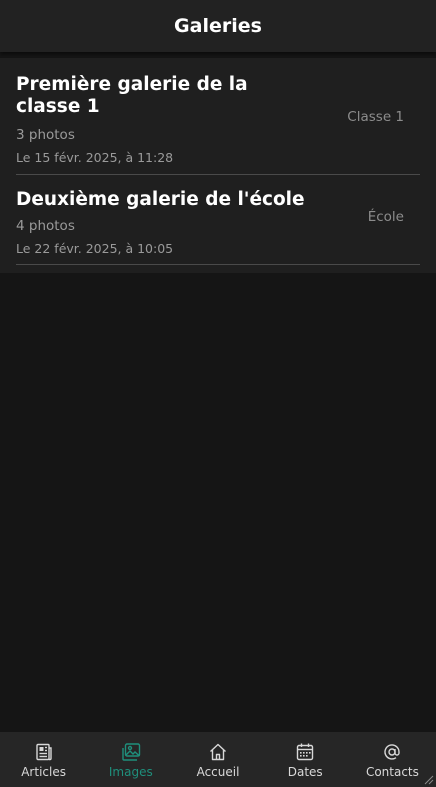 This screenshot has height=787, width=436. I want to click on tab-accueil: Accueil, so click(217, 759).